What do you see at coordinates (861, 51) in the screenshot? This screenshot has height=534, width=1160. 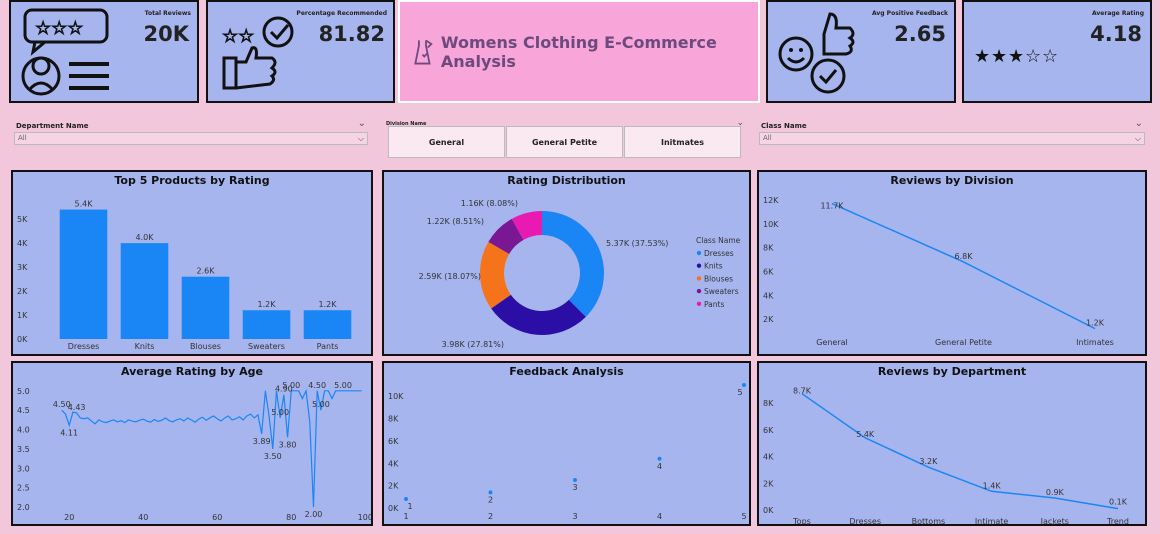 I see `kpi-avg-positive-feedback-card: Avg Positive Feedback 2.65` at bounding box center [861, 51].